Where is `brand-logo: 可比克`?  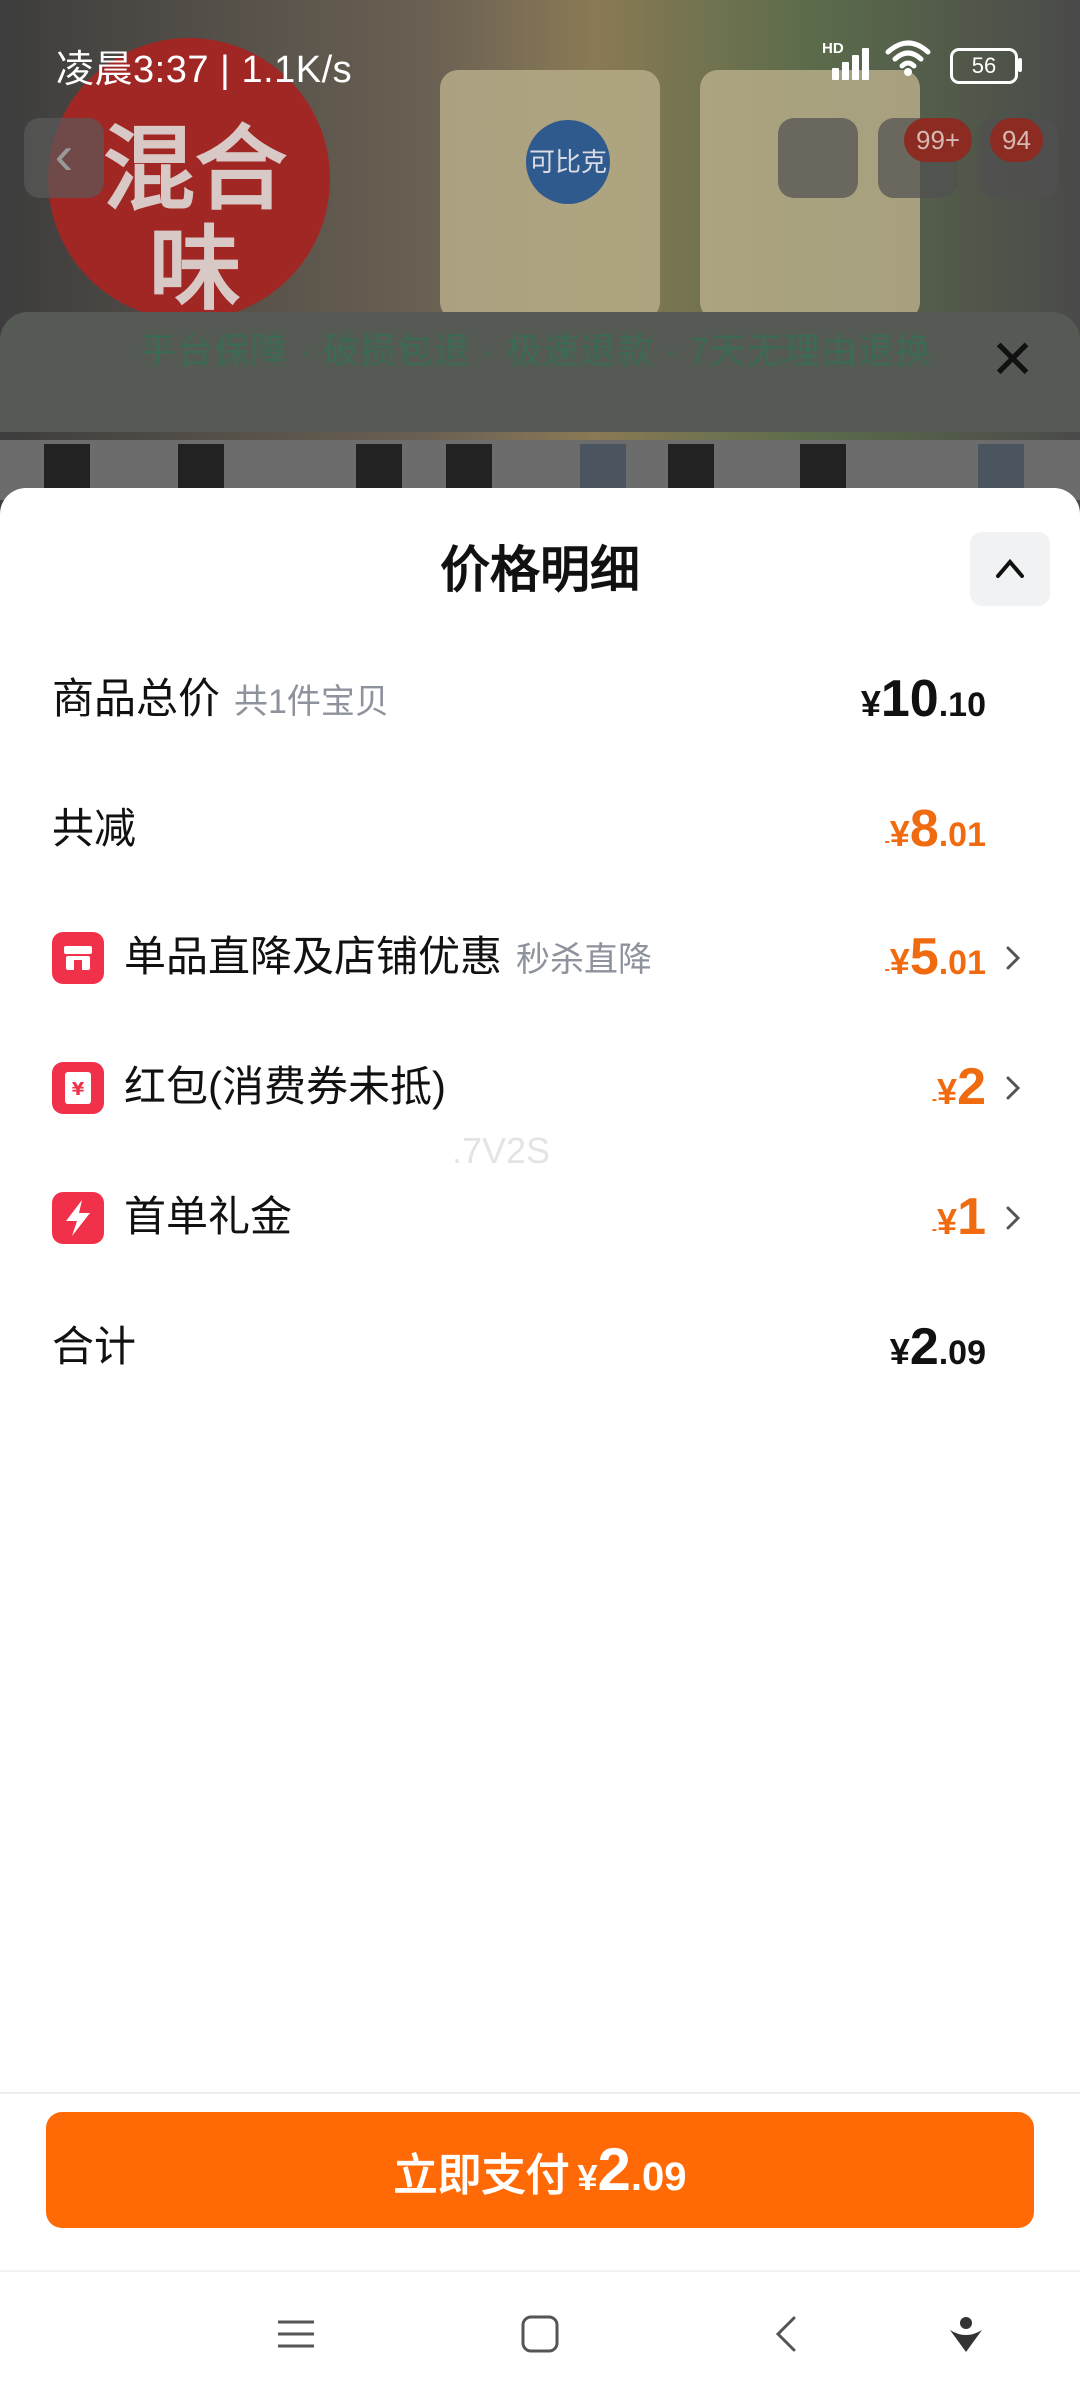 brand-logo: 可比克 is located at coordinates (568, 162).